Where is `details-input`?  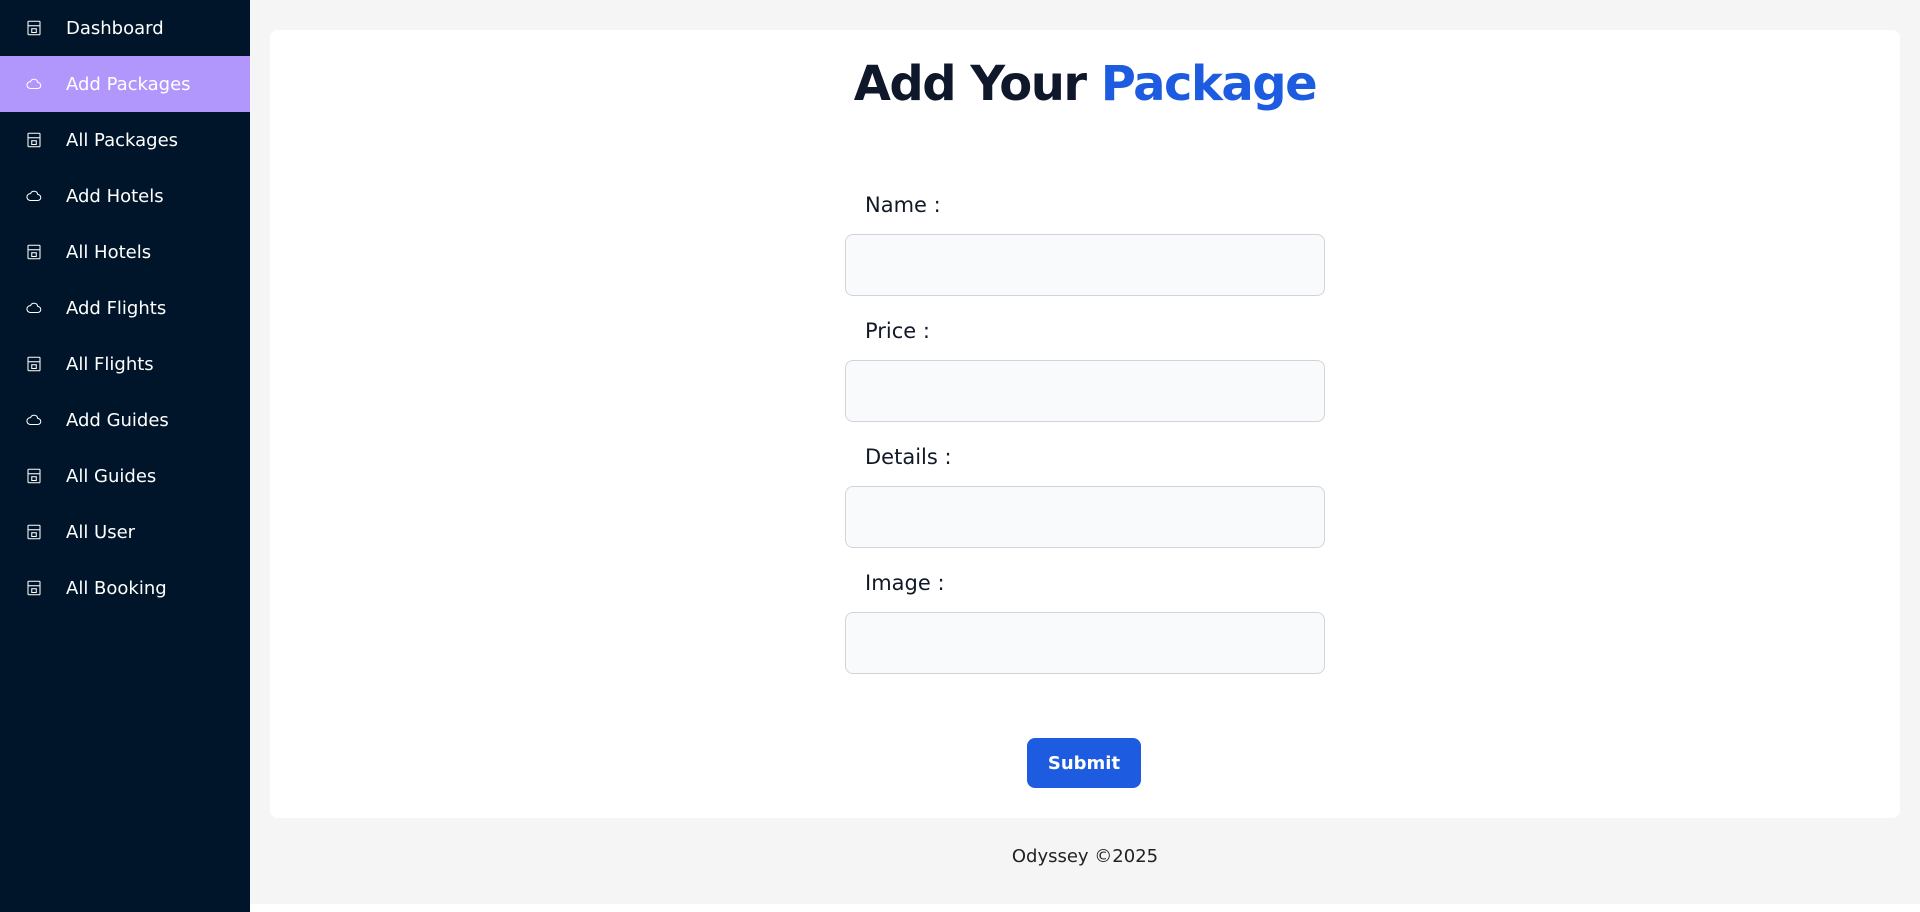
details-input is located at coordinates (1085, 517).